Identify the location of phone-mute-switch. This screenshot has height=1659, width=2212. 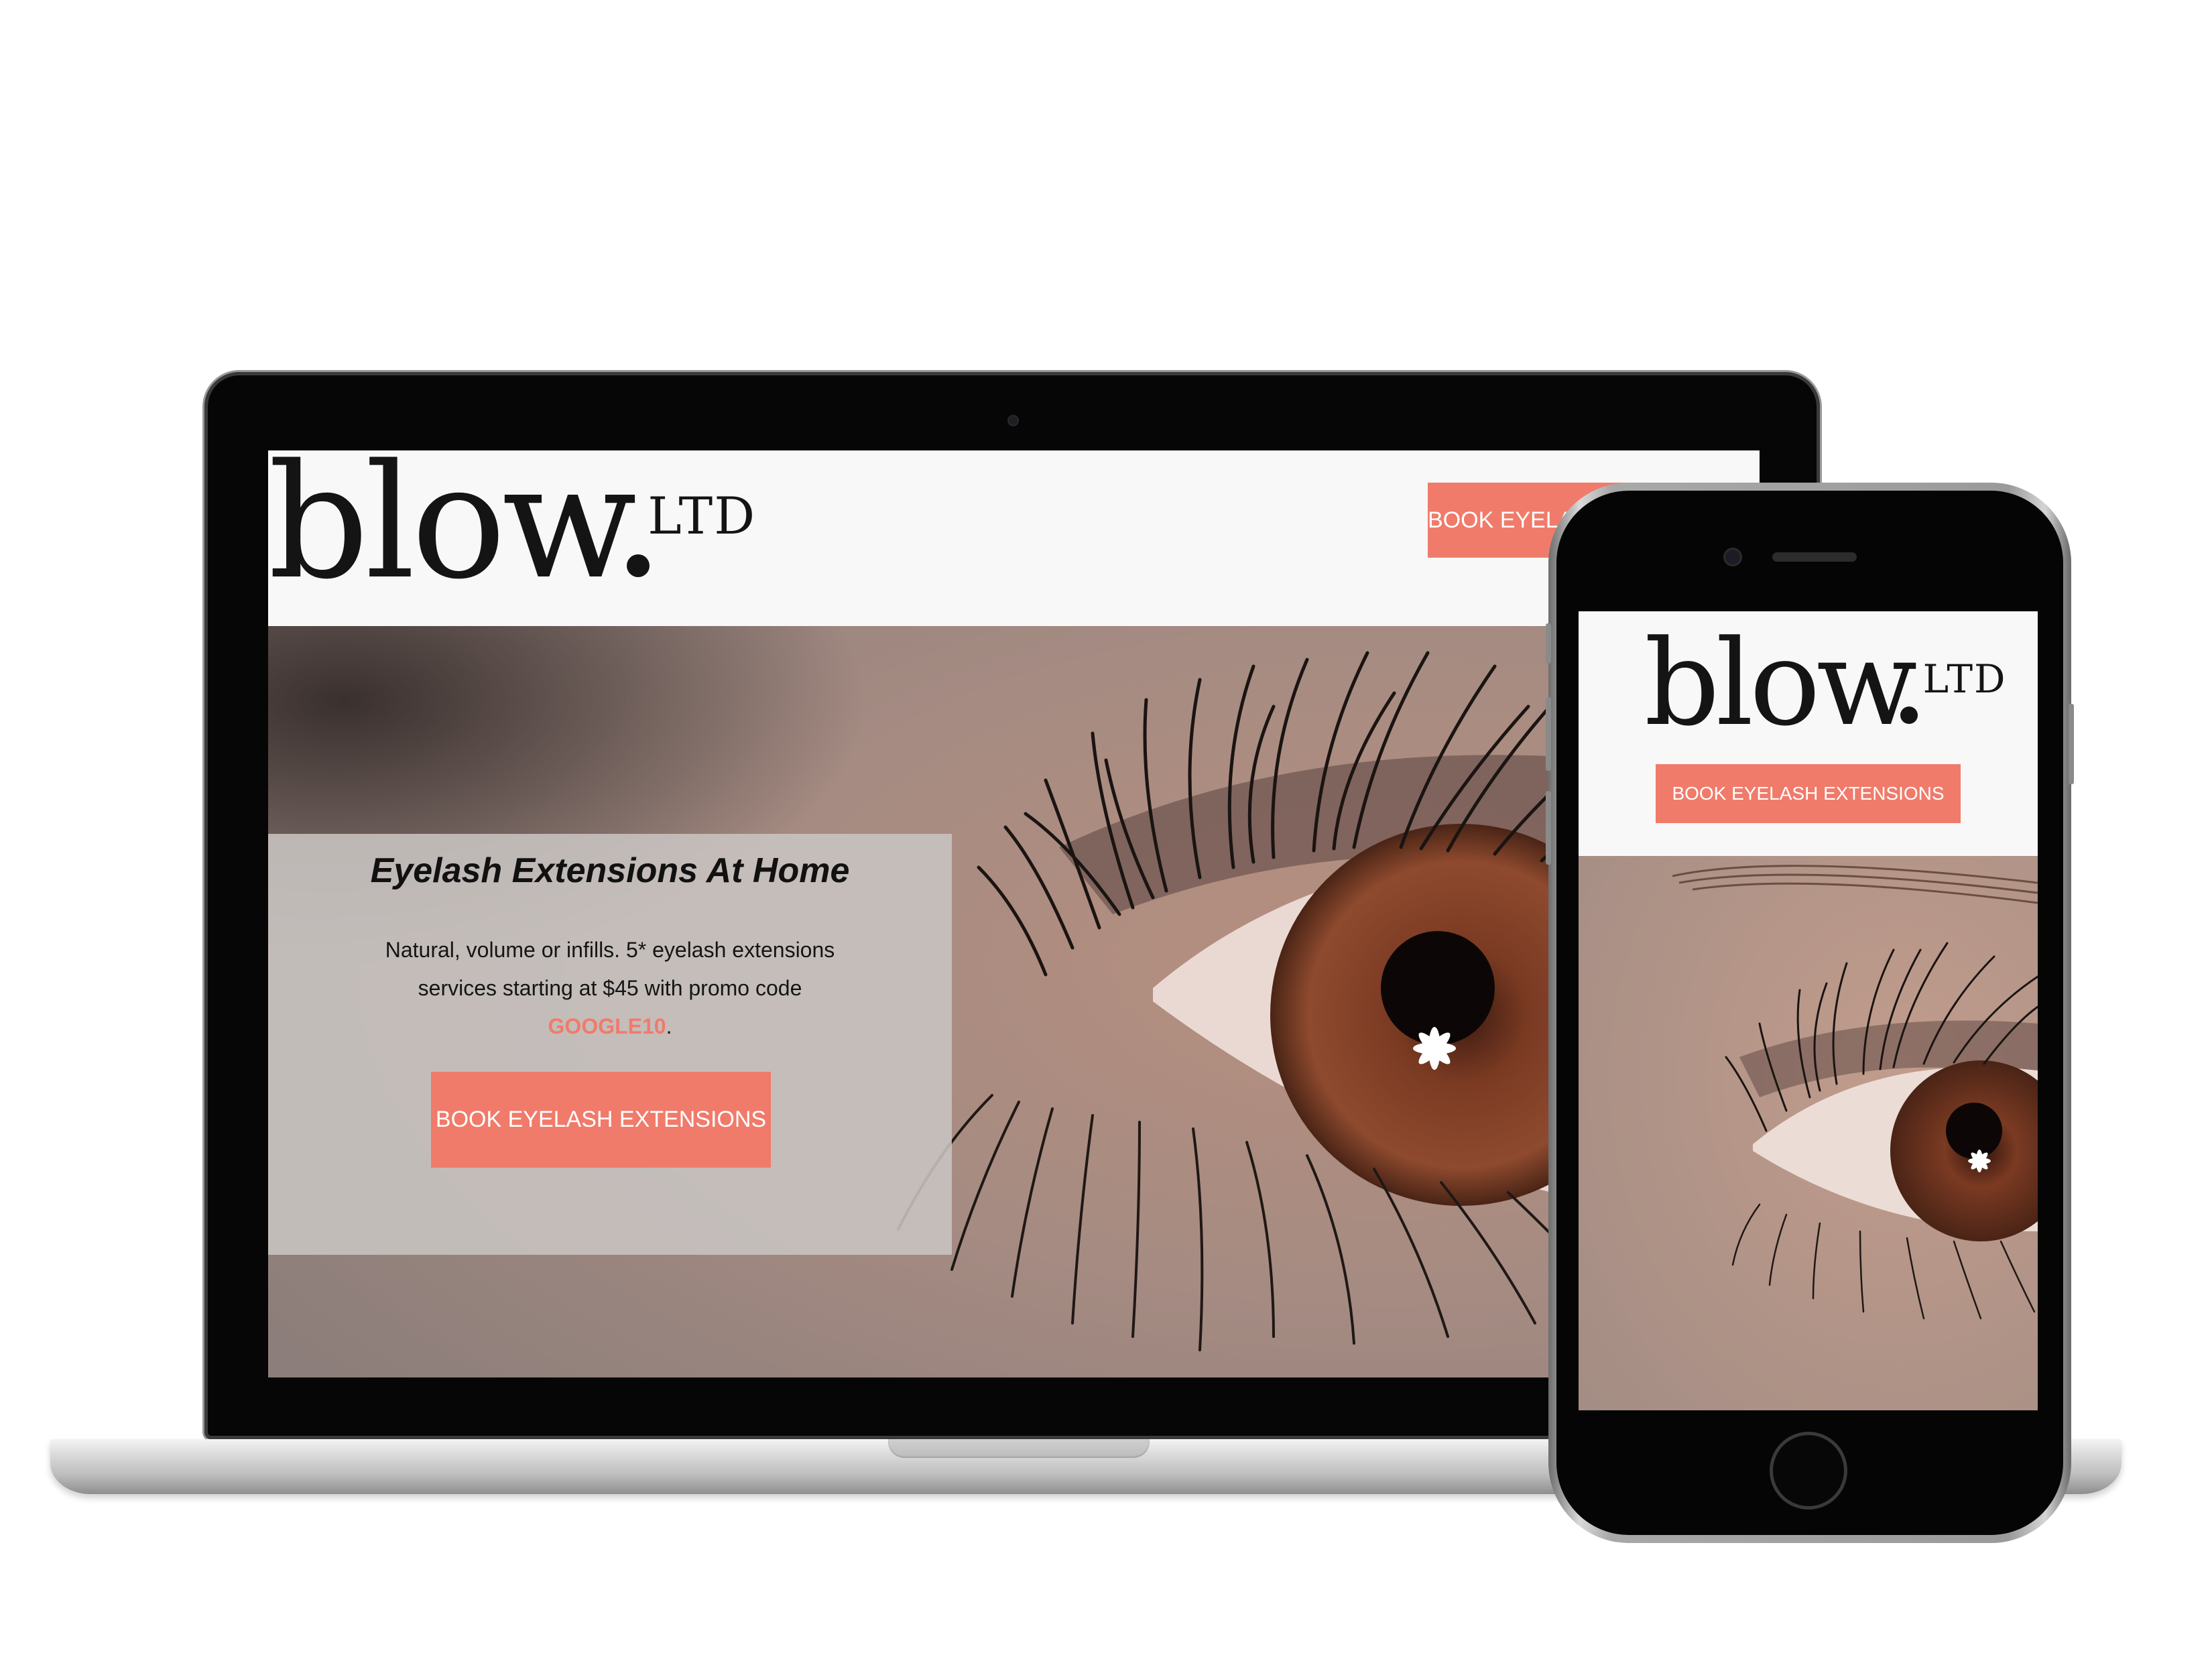
(1548, 643).